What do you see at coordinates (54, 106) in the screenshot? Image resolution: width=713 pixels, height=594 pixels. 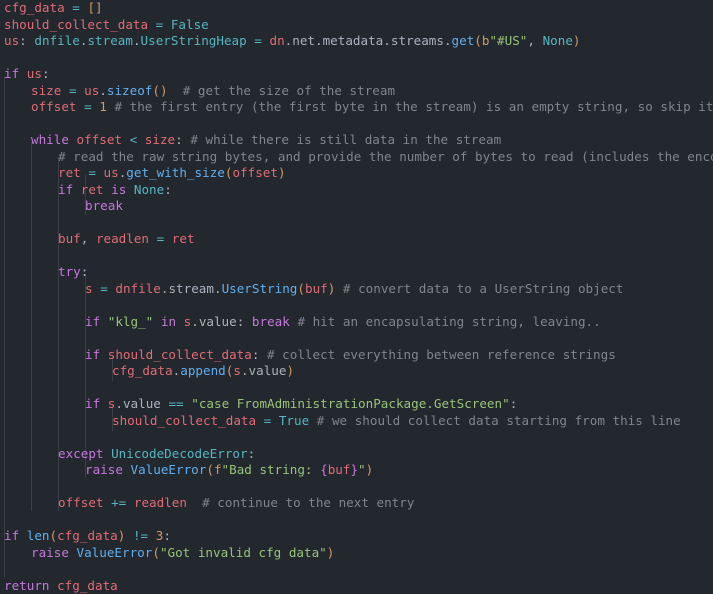 I see `code-token-var: offset` at bounding box center [54, 106].